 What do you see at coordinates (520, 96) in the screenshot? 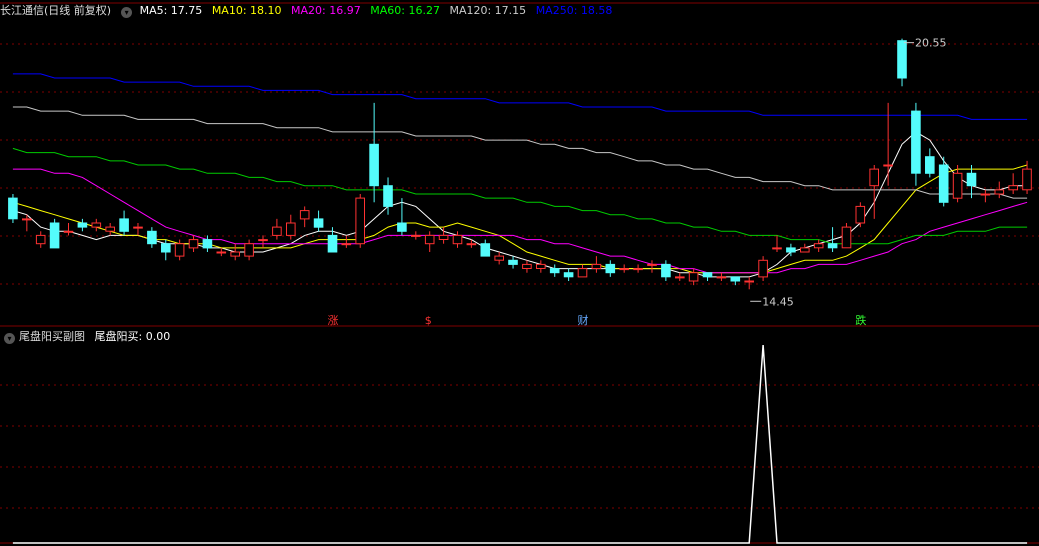
I see `ma-line-ma250` at bounding box center [520, 96].